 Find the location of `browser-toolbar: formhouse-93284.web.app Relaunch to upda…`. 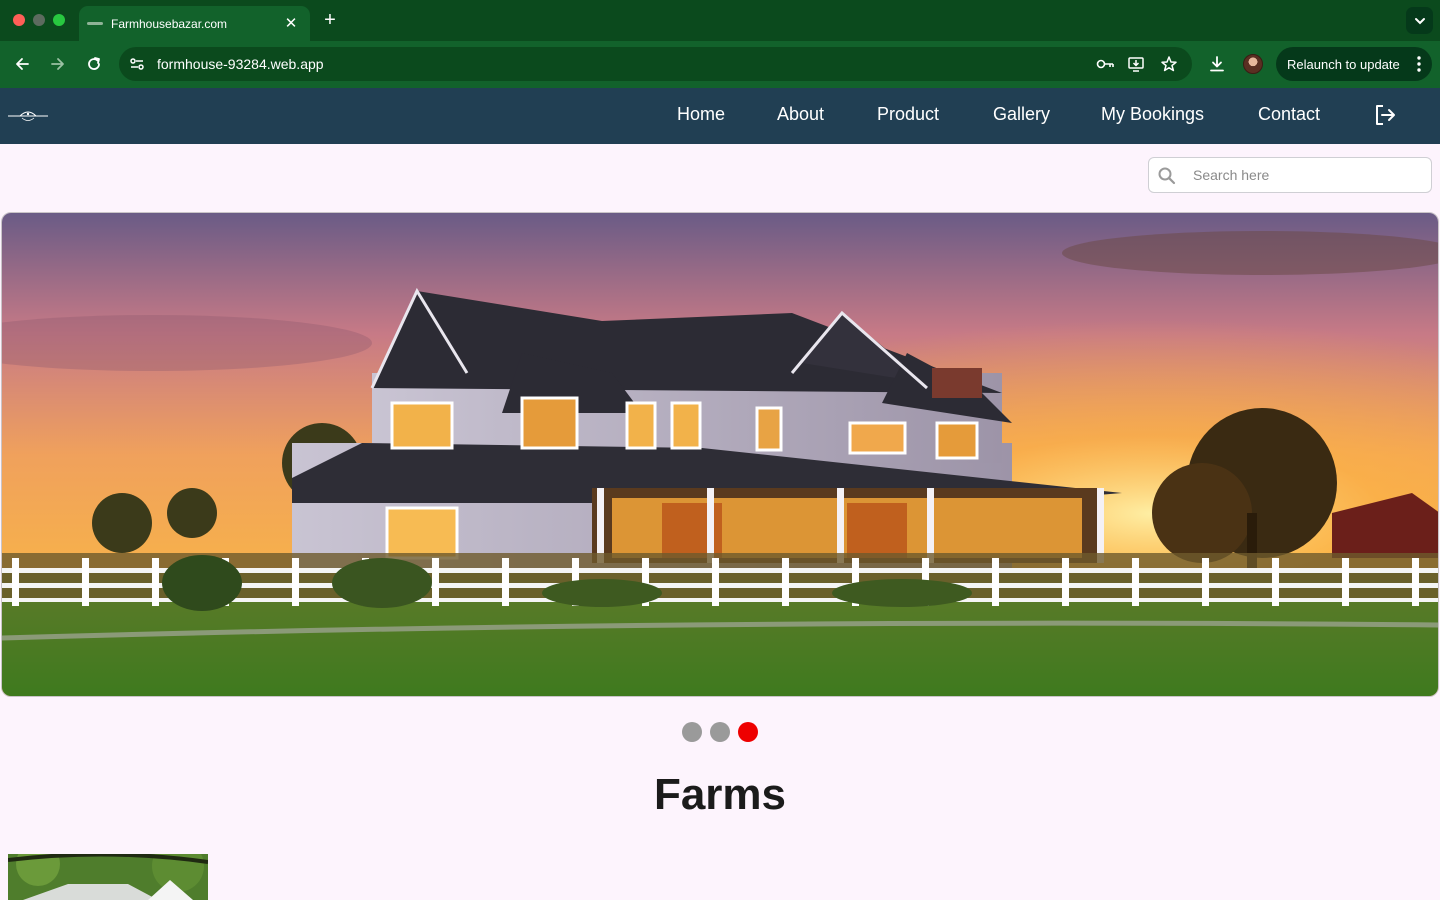

browser-toolbar: formhouse-93284.web.app Relaunch to upda… is located at coordinates (720, 64).